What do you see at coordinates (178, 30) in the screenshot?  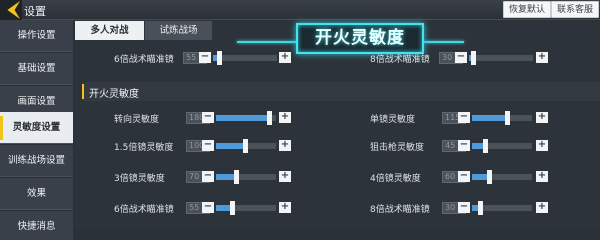 I see `tab-trial-field: 试炼战场` at bounding box center [178, 30].